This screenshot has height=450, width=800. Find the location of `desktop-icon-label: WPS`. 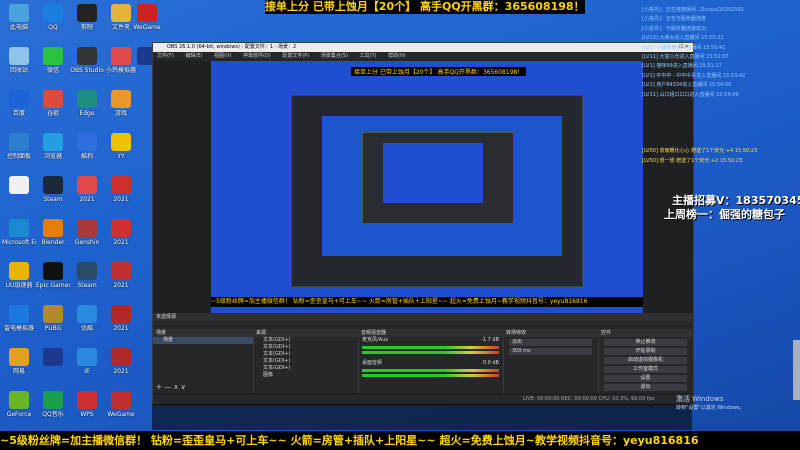

desktop-icon-label: WPS is located at coordinates (87, 414).